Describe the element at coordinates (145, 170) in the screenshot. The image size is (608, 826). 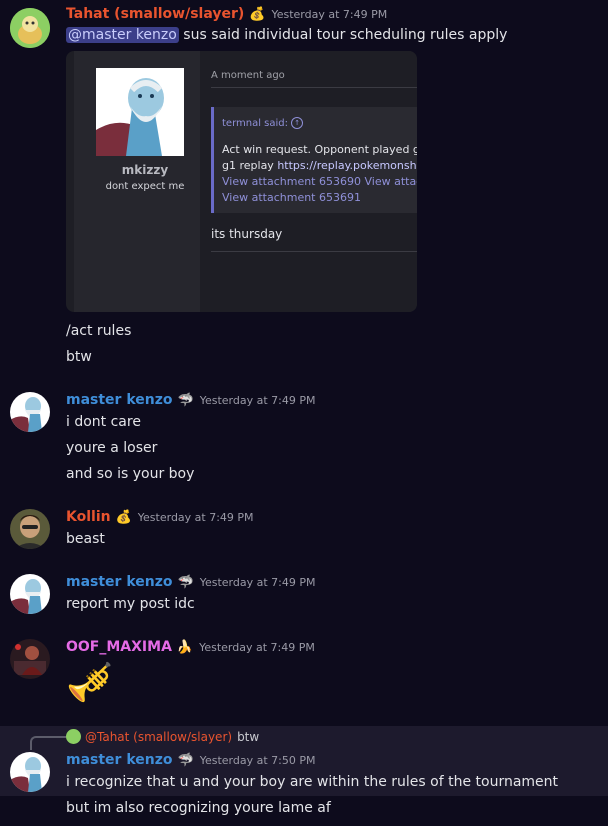
I see `embed-username: mkizzy` at that location.